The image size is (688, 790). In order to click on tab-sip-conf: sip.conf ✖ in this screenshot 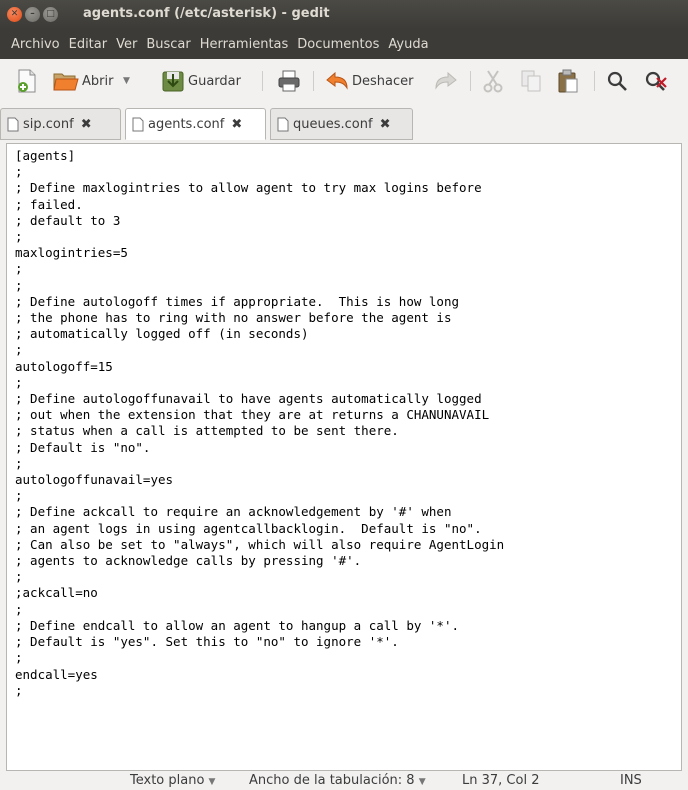, I will do `click(60, 124)`.